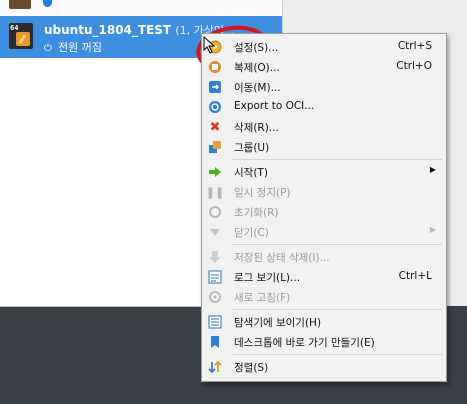  What do you see at coordinates (73, 47) in the screenshot?
I see `vm-state: ⏻ 전원 꺼짐` at bounding box center [73, 47].